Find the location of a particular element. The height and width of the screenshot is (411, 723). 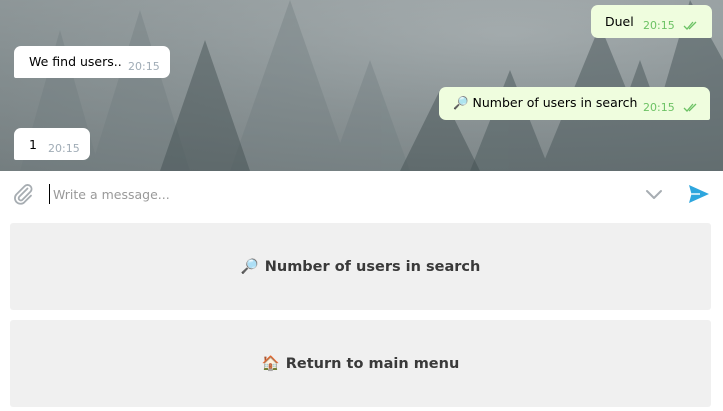

message-outgoing: 🔎 Number of users in search 20:15 is located at coordinates (574, 103).